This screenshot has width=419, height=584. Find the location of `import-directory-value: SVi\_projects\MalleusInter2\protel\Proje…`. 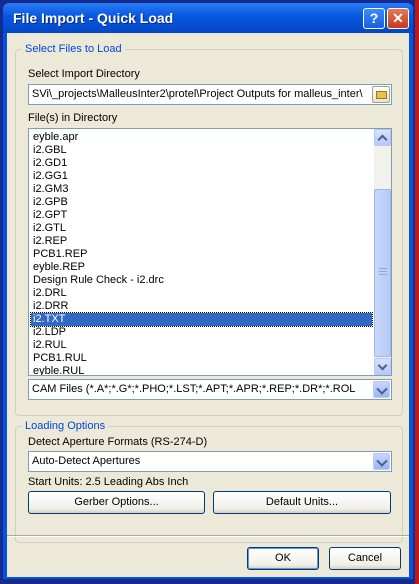

import-directory-value: SVi\_projects\MalleusInter2\protel\Proje… is located at coordinates (197, 94).